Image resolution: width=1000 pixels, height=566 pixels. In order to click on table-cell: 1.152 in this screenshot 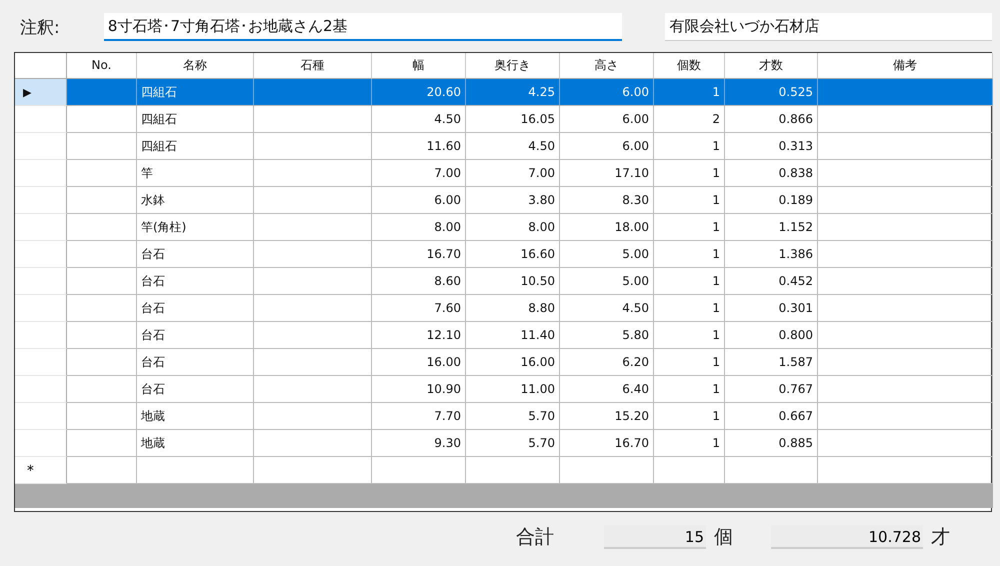, I will do `click(771, 227)`.